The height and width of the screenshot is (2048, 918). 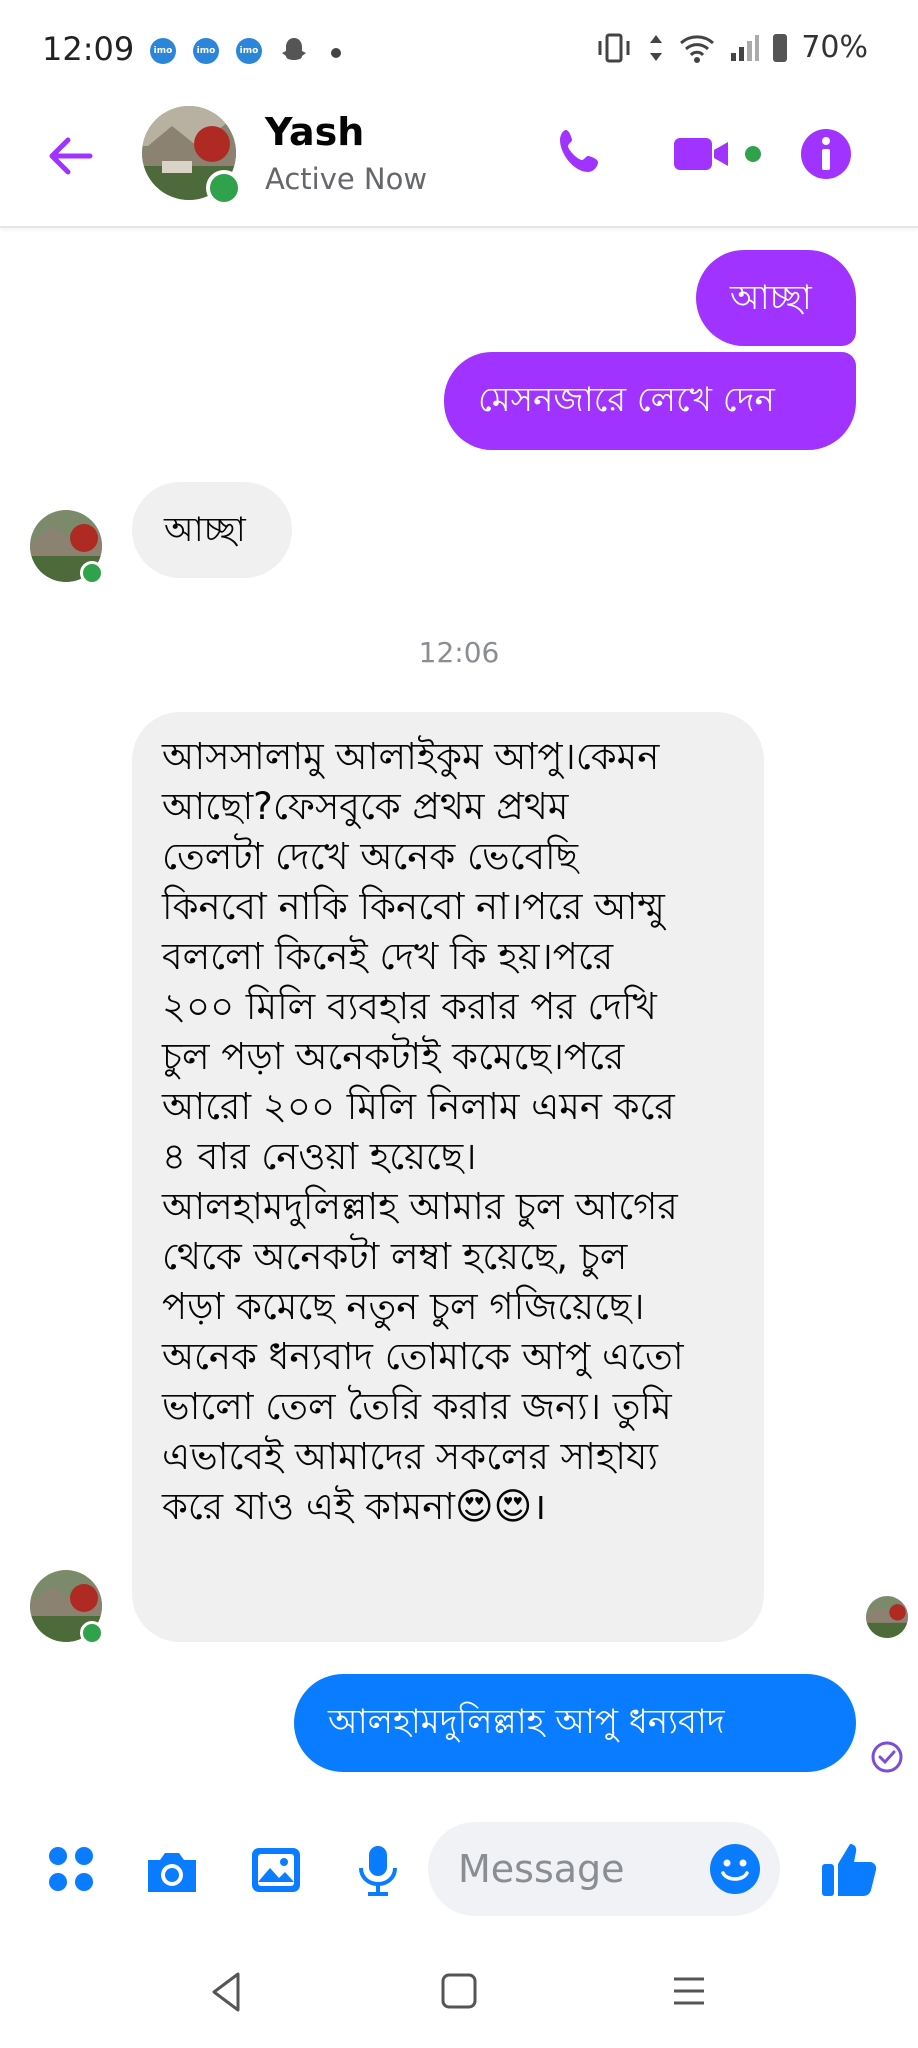 What do you see at coordinates (72, 1870) in the screenshot?
I see `apps-icon` at bounding box center [72, 1870].